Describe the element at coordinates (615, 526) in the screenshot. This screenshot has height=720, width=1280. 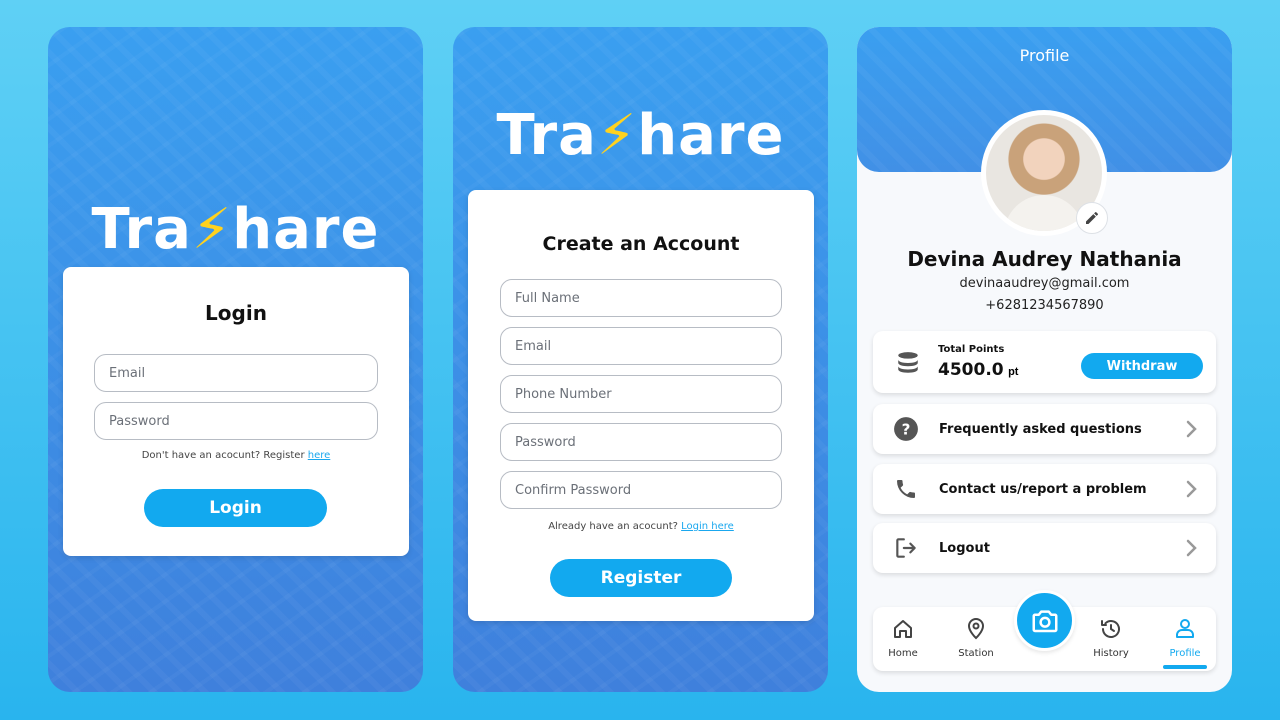
I see `login-hint-text: Already have an acocunt?` at that location.